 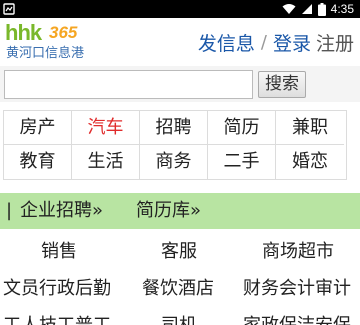 I want to click on category-recruit: 招聘, so click(x=174, y=128).